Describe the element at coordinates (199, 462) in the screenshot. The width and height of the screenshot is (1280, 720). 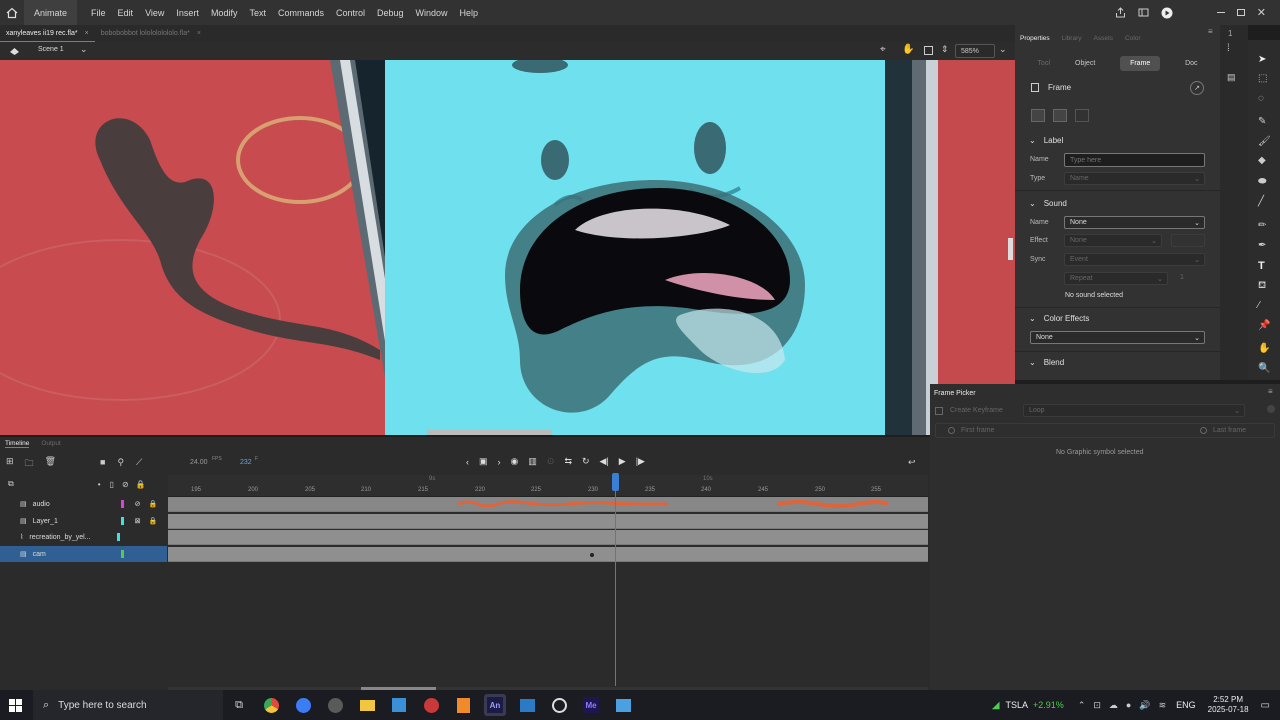
I see `fps-value: 24.00` at that location.